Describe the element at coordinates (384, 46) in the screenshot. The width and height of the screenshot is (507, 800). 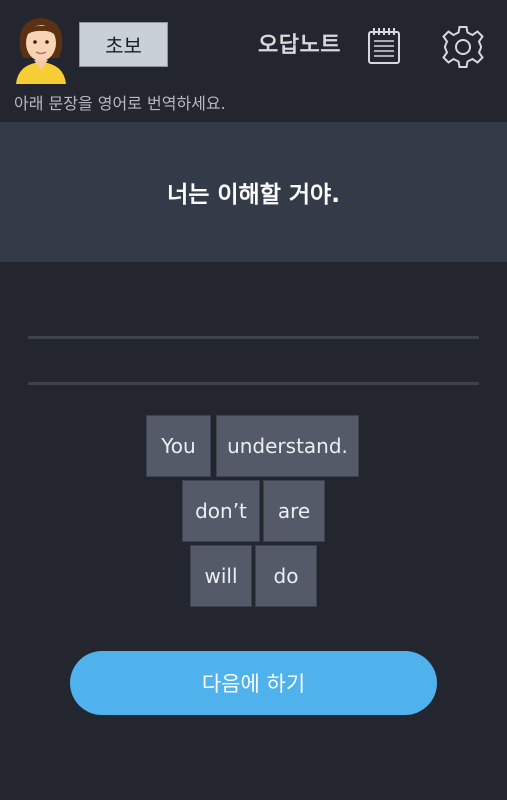
I see `notebook-icon` at that location.